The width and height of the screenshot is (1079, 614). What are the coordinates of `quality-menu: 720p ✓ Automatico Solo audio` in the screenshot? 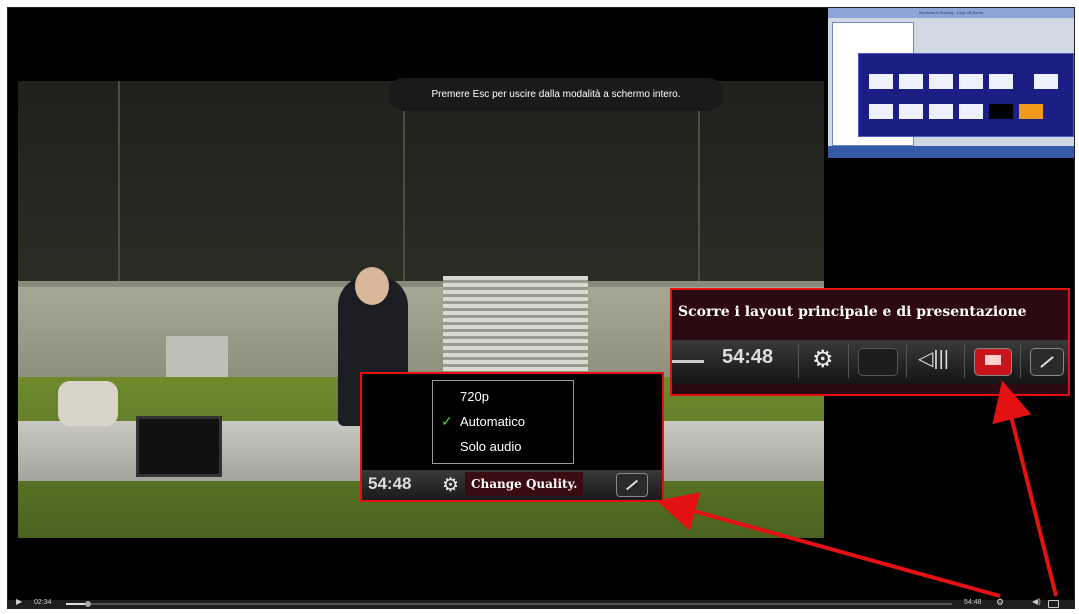 It's located at (503, 422).